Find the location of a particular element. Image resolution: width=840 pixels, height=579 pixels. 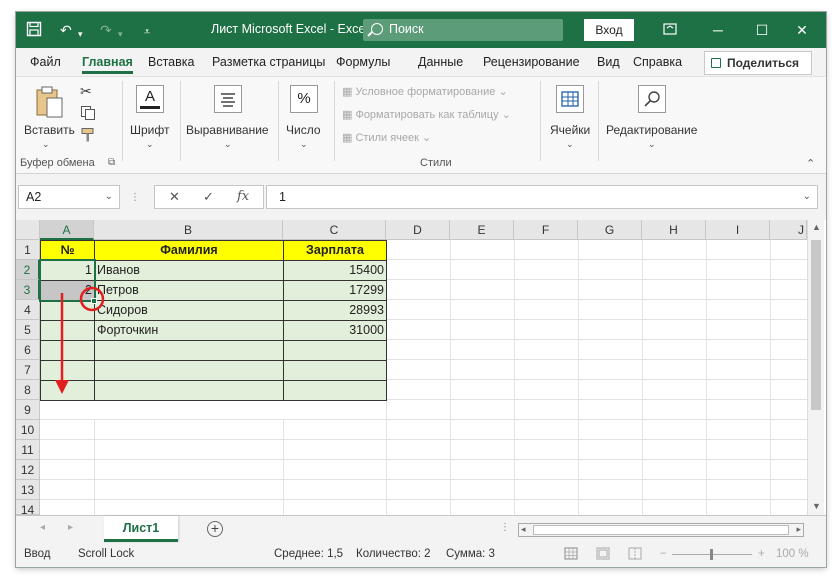

row-header-10: 10 is located at coordinates (28, 430).